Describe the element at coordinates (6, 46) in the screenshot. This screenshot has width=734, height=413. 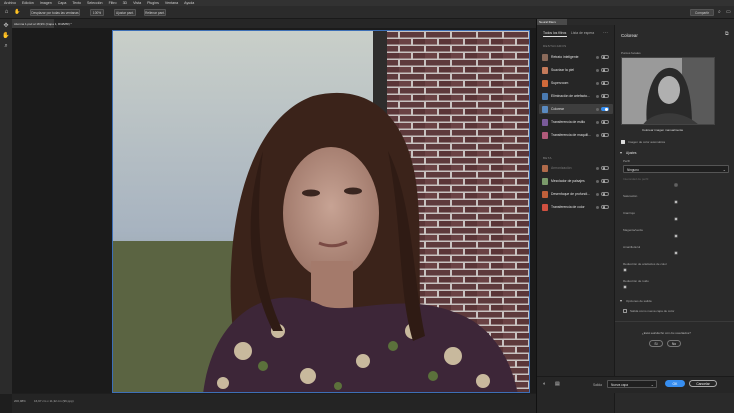
I see `zoom-tool-icon: ⌕` at that location.